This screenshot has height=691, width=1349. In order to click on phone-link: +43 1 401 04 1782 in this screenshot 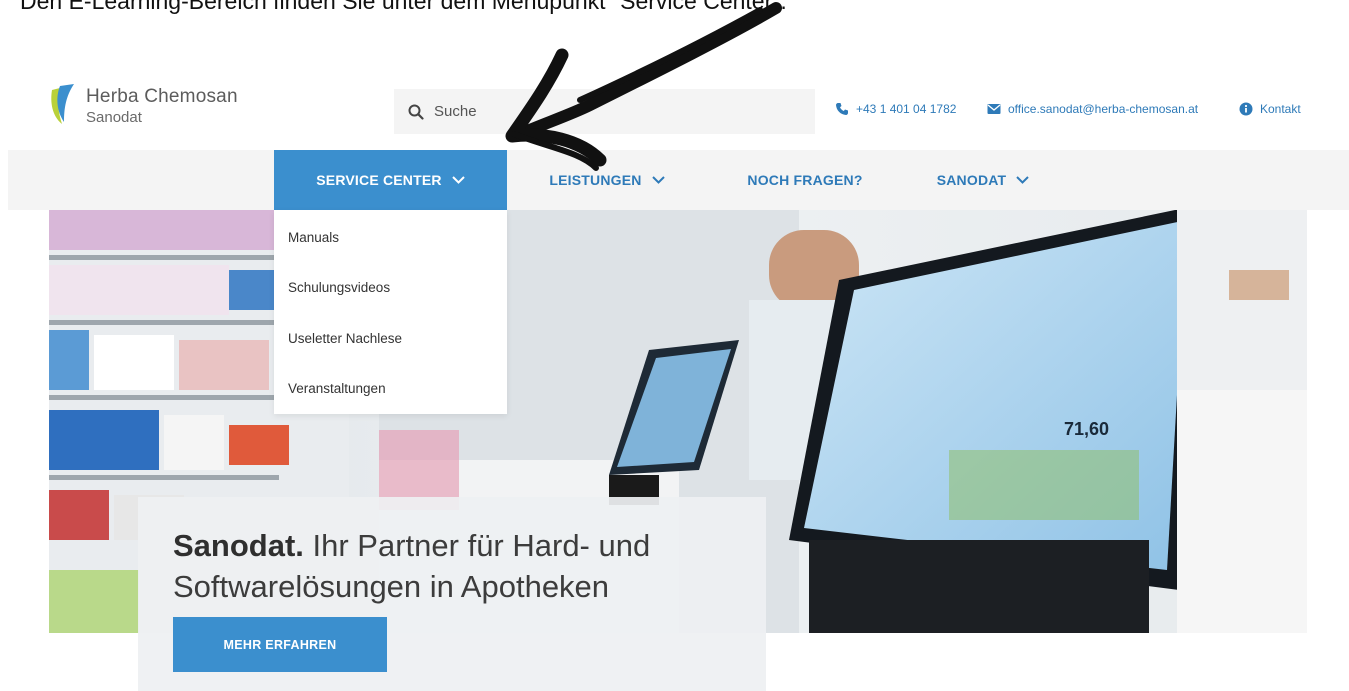, I will do `click(895, 109)`.